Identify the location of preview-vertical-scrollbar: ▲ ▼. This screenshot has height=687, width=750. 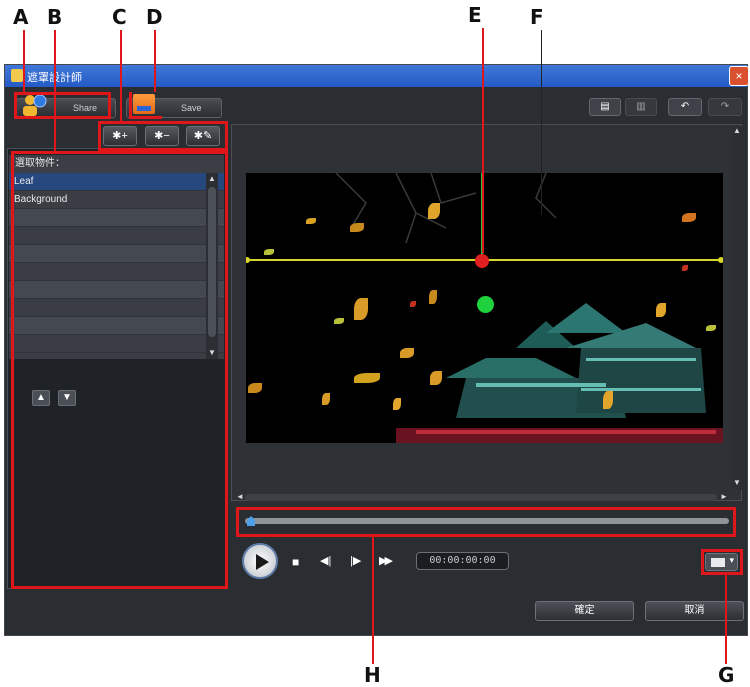
(737, 308).